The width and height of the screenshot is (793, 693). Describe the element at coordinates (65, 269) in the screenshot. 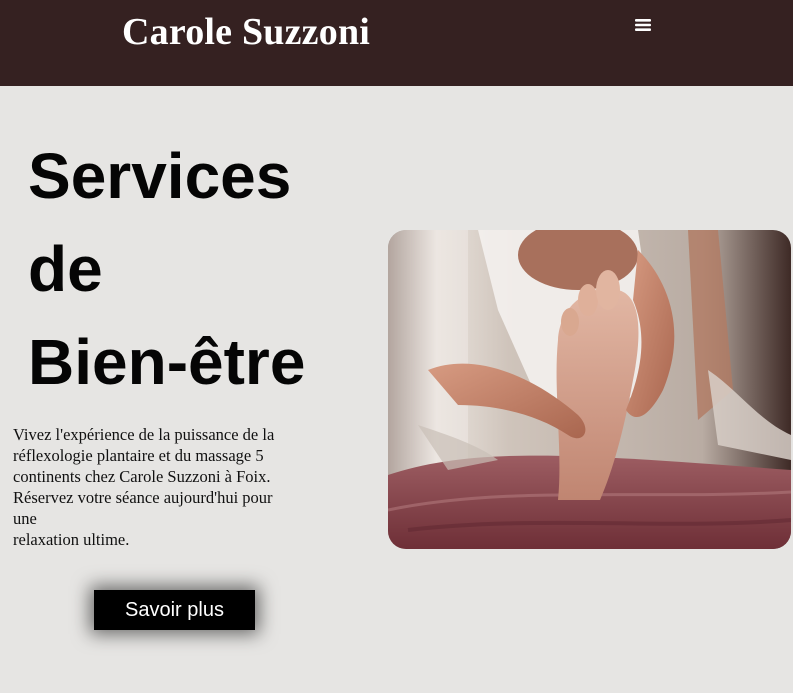

I see `hero-title-line: de` at that location.